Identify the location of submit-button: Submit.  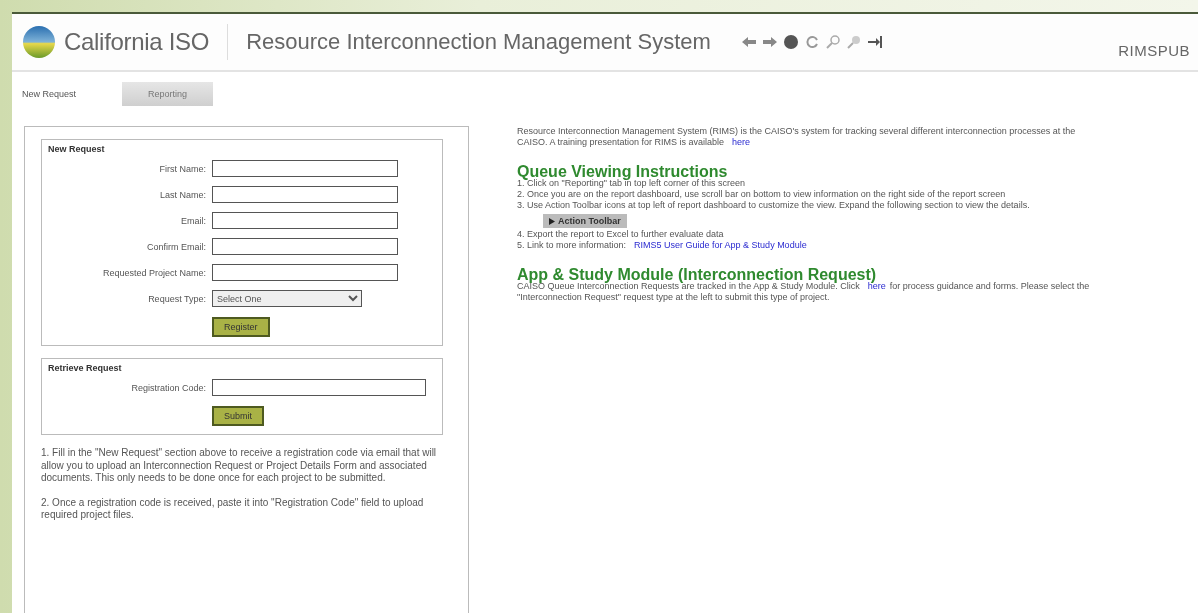
(238, 416).